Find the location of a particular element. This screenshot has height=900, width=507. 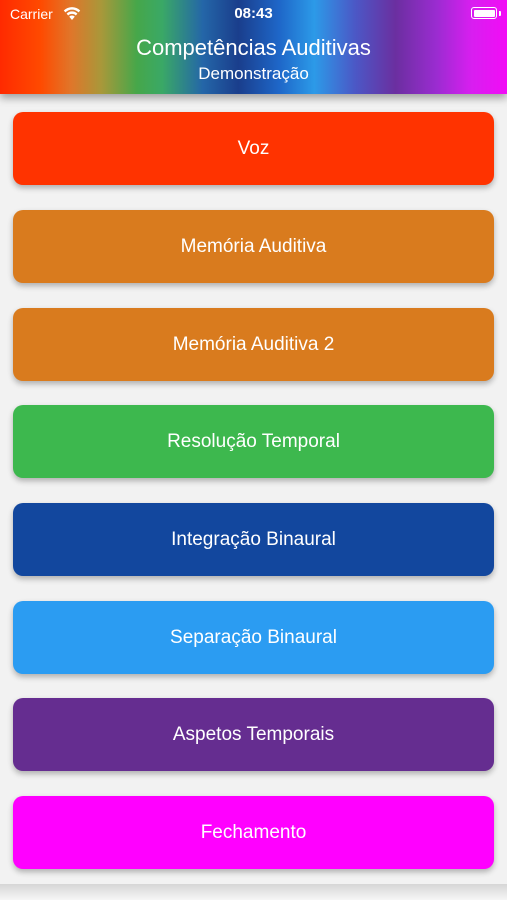

page-subtitle: Demonstração is located at coordinates (253, 73).